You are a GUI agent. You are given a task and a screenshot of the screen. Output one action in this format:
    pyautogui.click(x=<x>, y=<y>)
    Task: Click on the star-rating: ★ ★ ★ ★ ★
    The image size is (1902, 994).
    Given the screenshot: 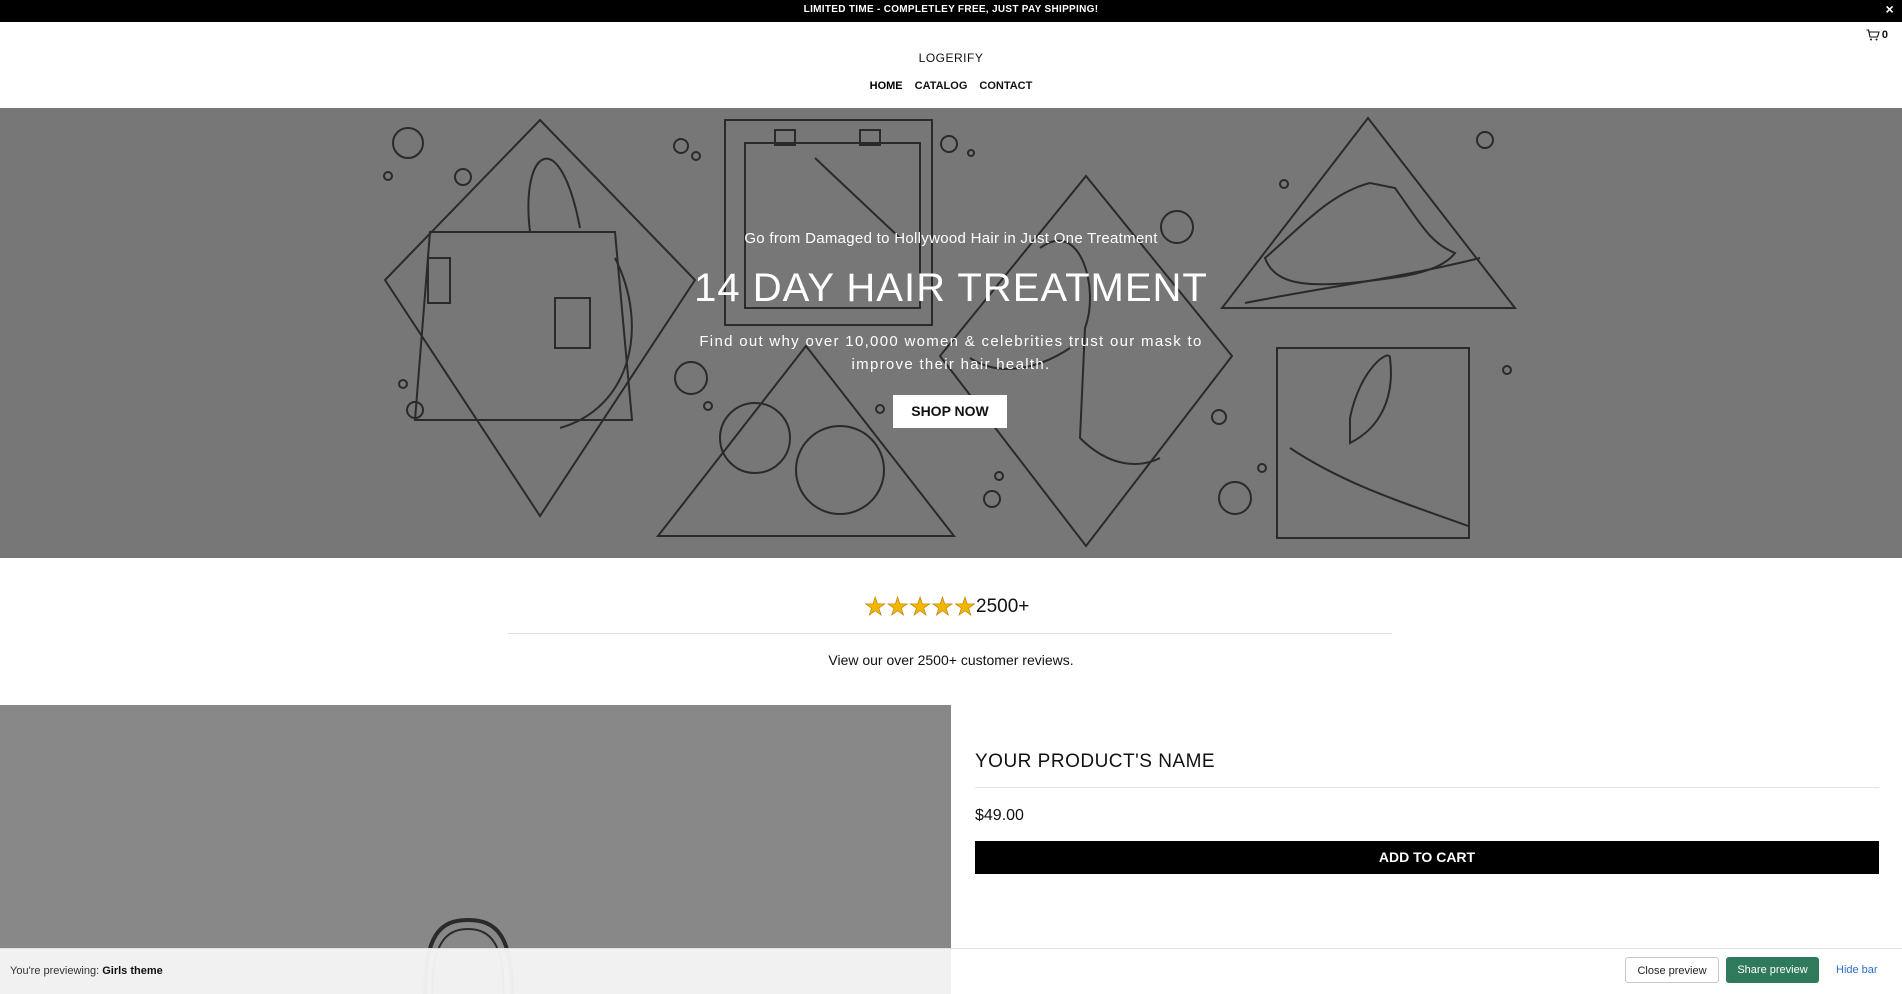 What is the action you would take?
    pyautogui.click(x=920, y=607)
    